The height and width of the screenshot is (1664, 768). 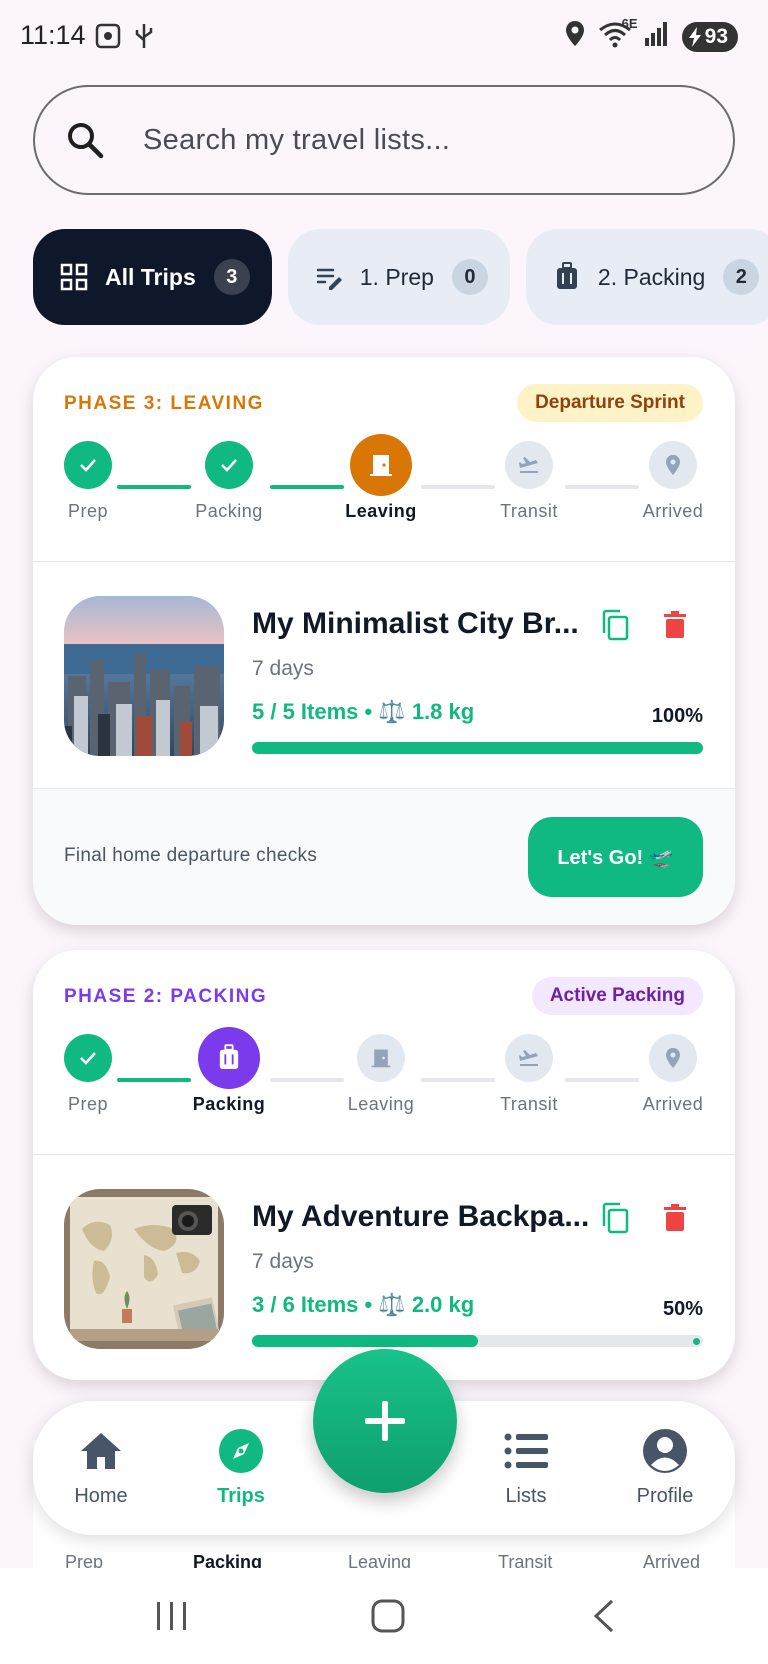 I want to click on home-button-icon, so click(x=388, y=1616).